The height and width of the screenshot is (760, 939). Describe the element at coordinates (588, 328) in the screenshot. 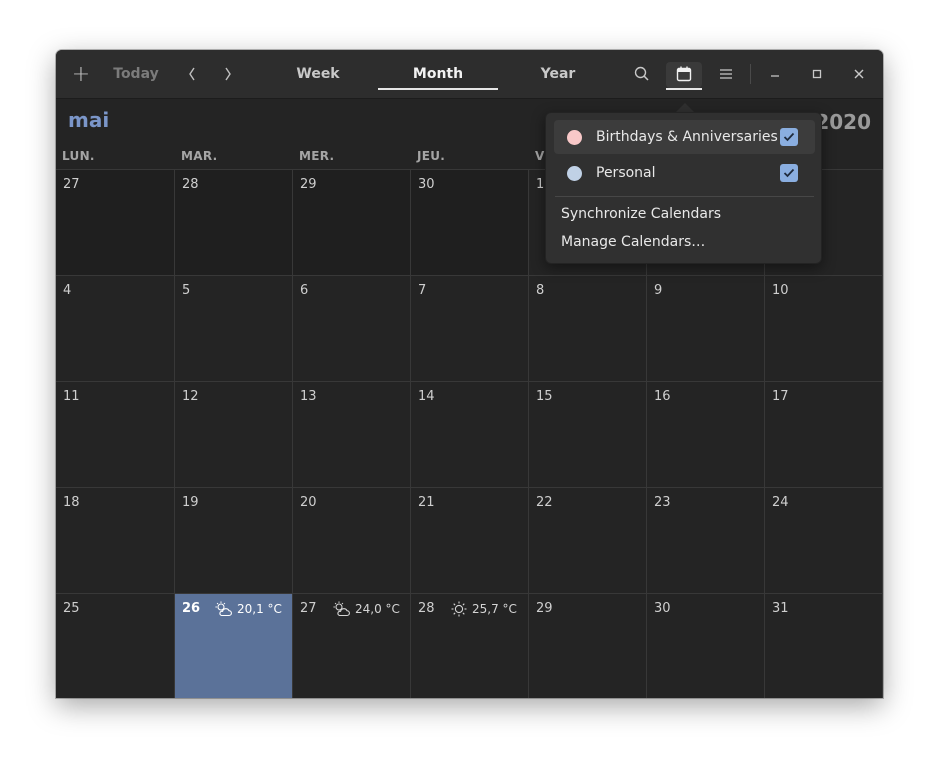

I see `day-cell: 8` at that location.